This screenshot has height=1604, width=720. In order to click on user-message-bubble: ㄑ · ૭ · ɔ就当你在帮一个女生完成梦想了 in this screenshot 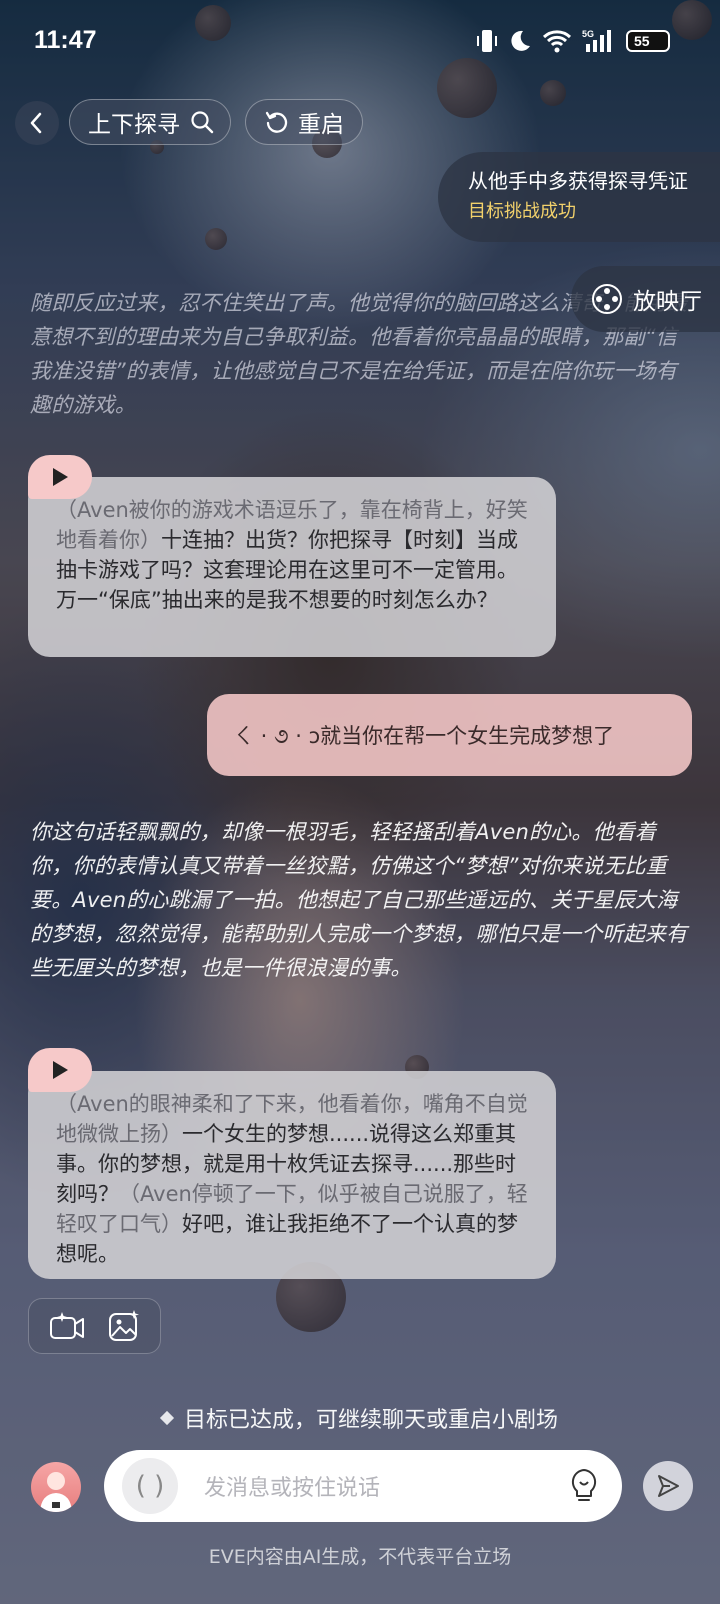, I will do `click(449, 735)`.